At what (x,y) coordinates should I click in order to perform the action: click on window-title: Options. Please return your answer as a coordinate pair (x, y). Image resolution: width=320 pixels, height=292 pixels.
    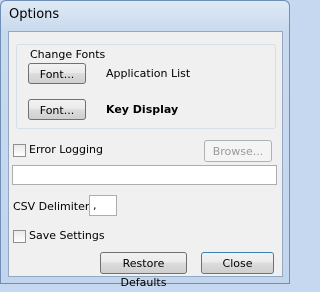
    Looking at the image, I should click on (34, 14).